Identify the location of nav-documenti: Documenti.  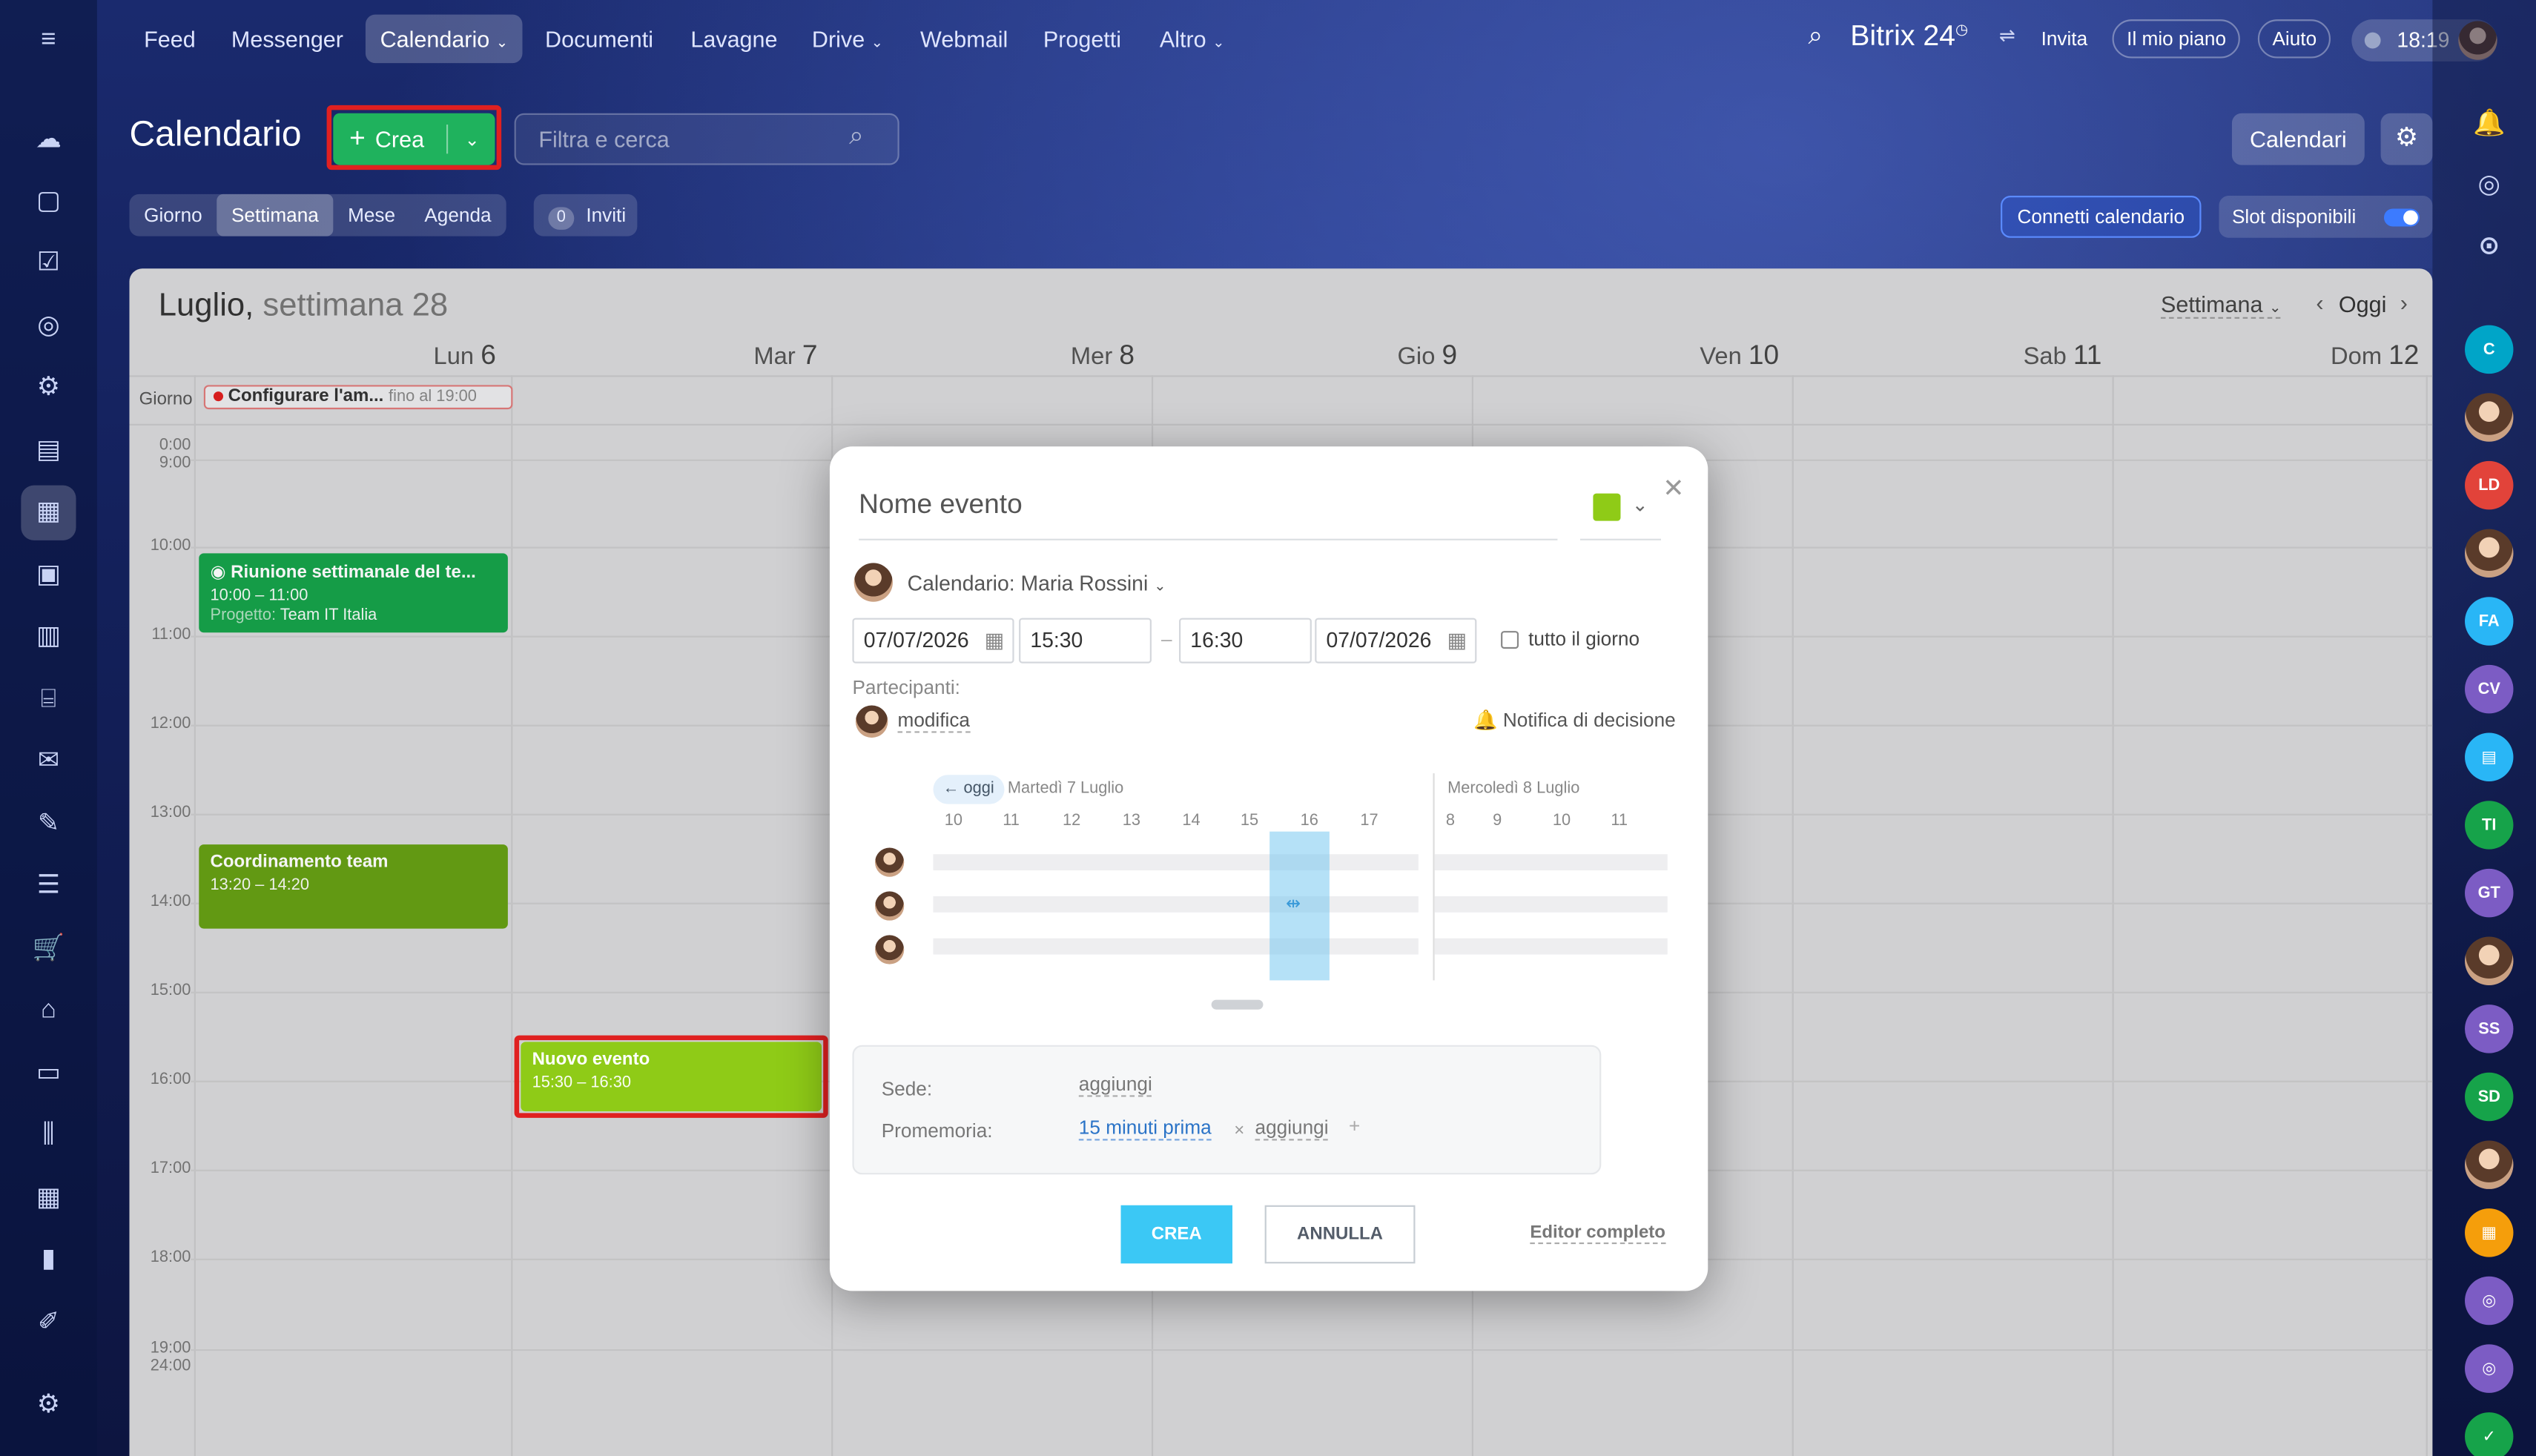
(599, 39).